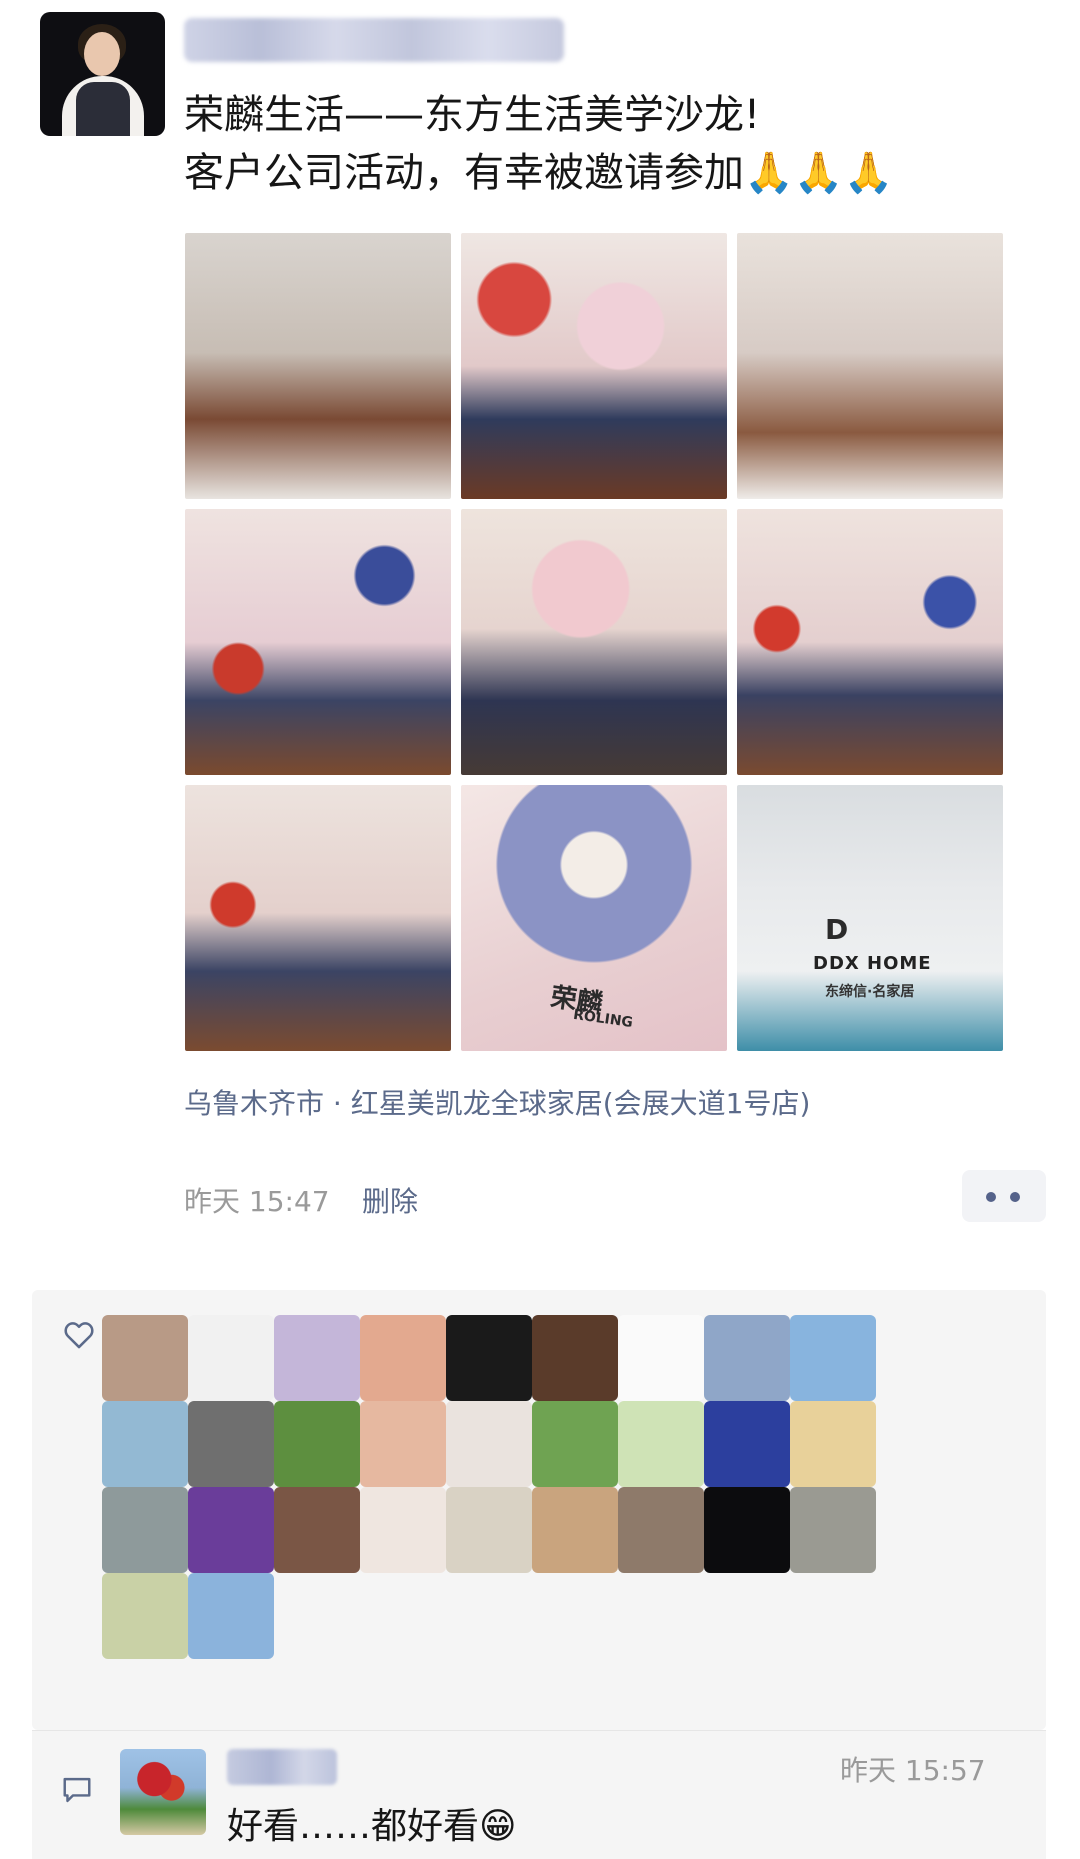  What do you see at coordinates (390, 1200) in the screenshot?
I see `delete-button: 删除` at bounding box center [390, 1200].